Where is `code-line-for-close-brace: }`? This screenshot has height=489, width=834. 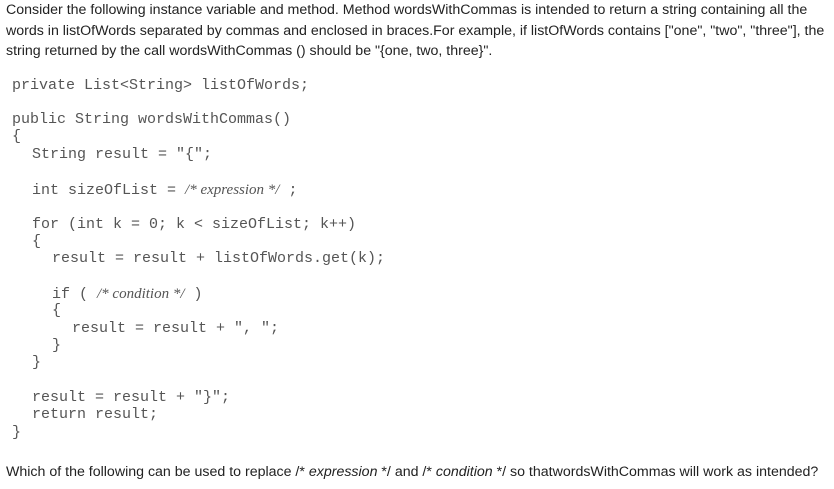 code-line-for-close-brace: } is located at coordinates (37, 362).